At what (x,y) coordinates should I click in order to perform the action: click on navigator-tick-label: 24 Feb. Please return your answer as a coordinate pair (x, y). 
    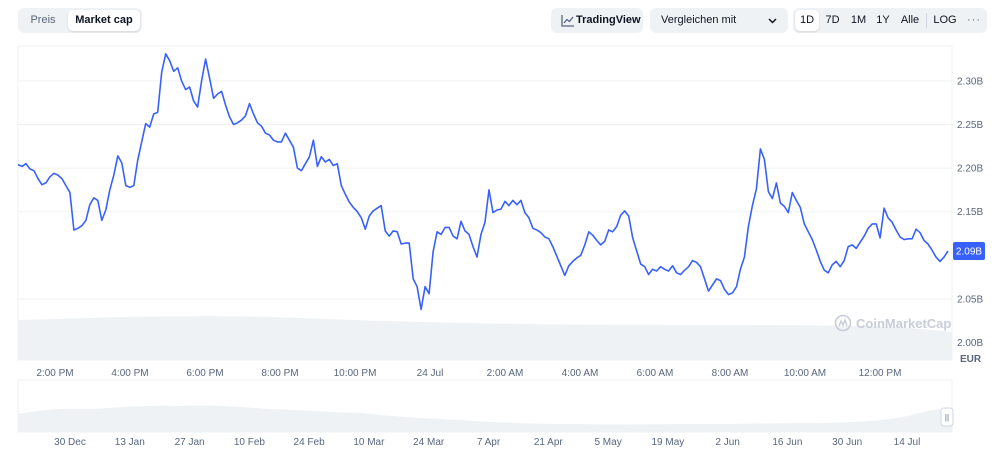
    Looking at the image, I should click on (310, 442).